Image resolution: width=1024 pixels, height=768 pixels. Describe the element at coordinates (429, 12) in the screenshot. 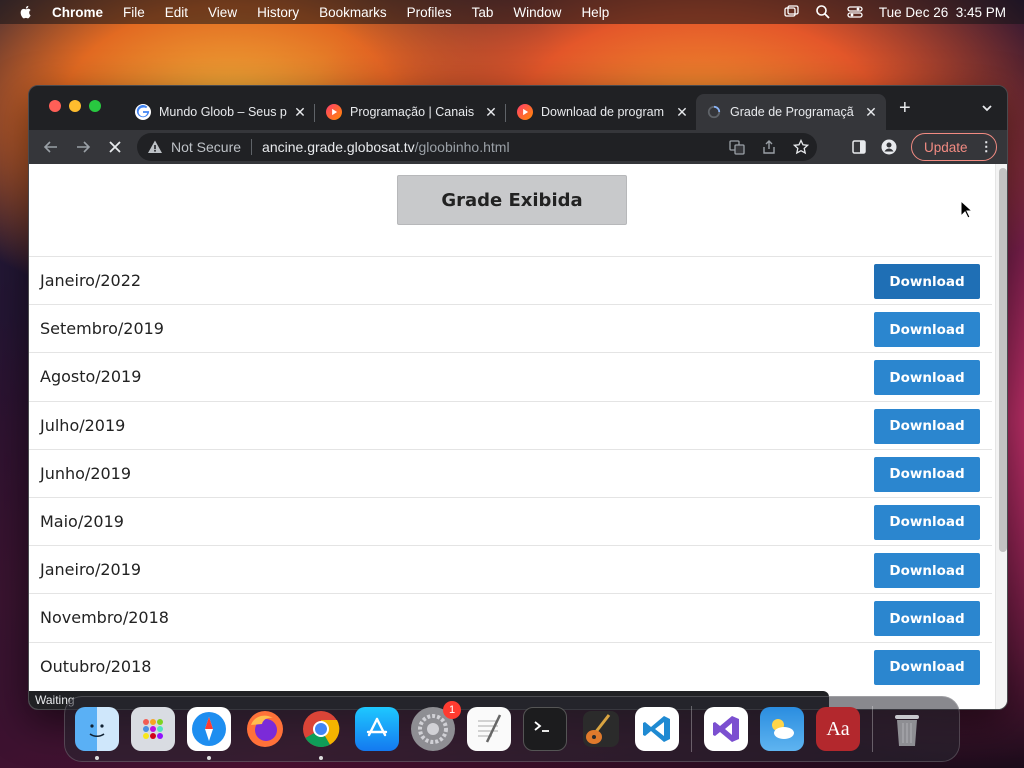

I see `menu-profiles: Profiles` at that location.